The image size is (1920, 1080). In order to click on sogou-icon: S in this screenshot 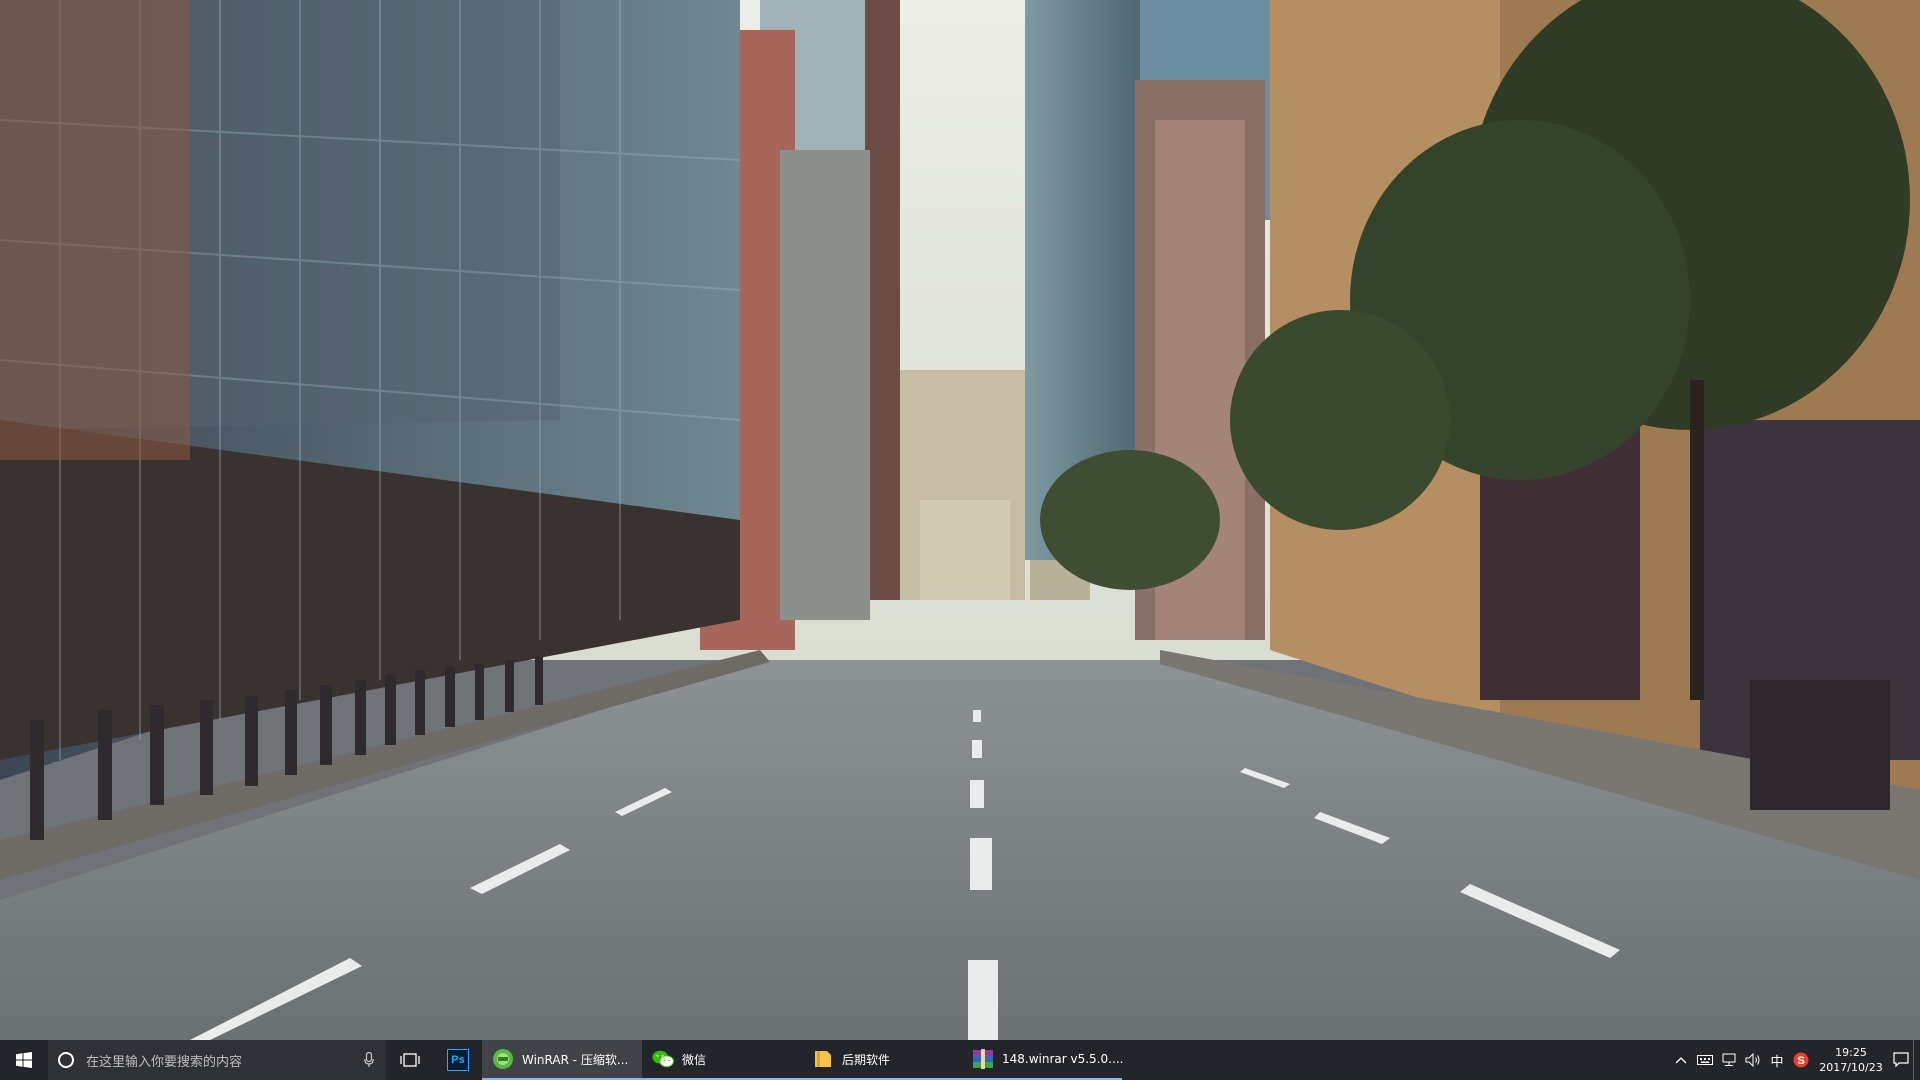, I will do `click(1801, 1060)`.